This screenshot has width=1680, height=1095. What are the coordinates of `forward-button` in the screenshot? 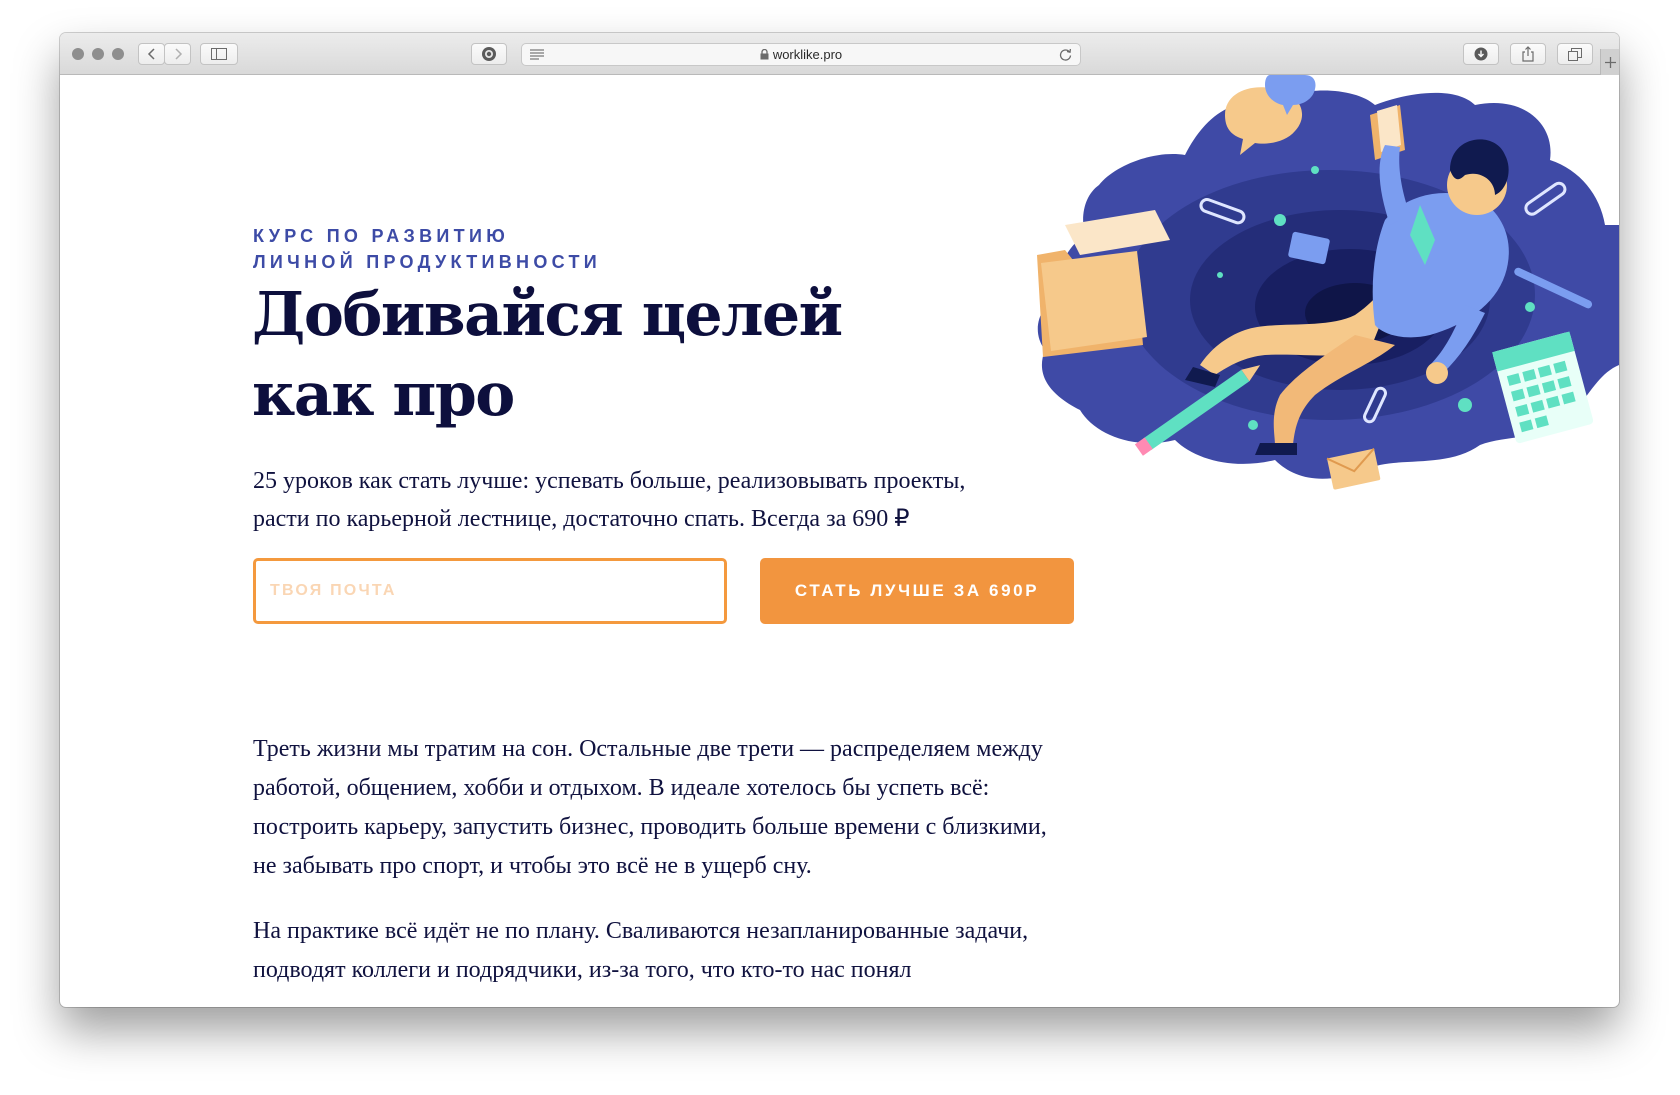 It's located at (177, 54).